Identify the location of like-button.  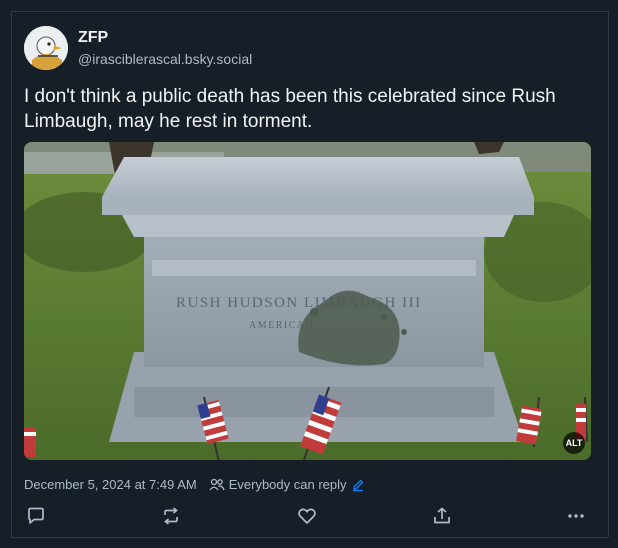
(307, 516).